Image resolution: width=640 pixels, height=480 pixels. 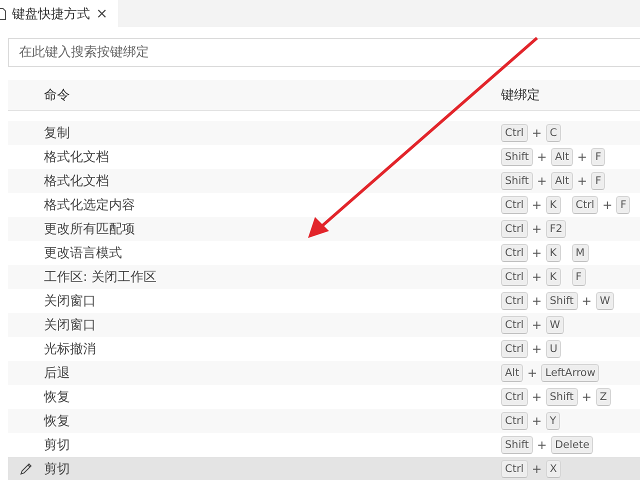 What do you see at coordinates (520, 95) in the screenshot?
I see `column-header: 键绑定` at bounding box center [520, 95].